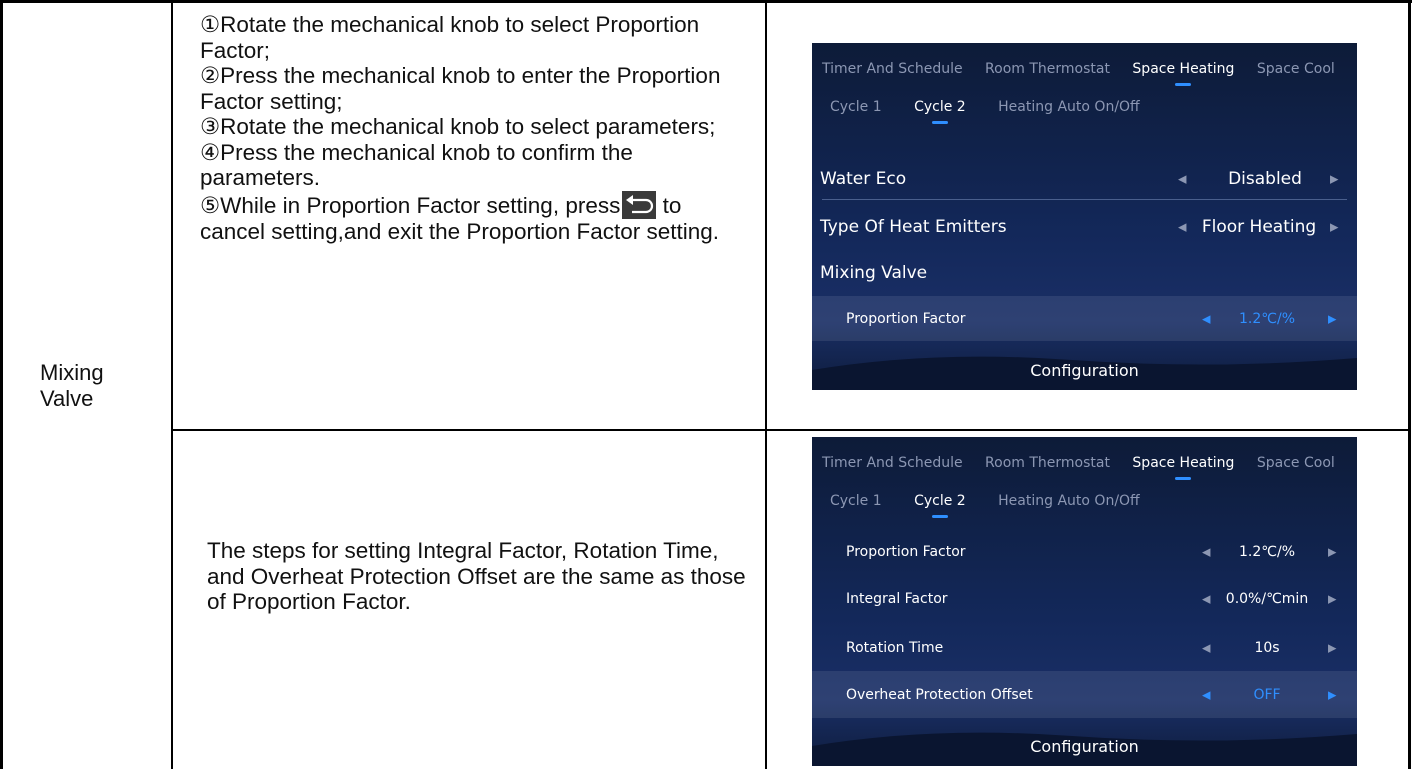 The height and width of the screenshot is (769, 1412). I want to click on setting-row-heat-emitters: Type Of Heat Emitters ◀ Floor Heating ▶, so click(1084, 227).